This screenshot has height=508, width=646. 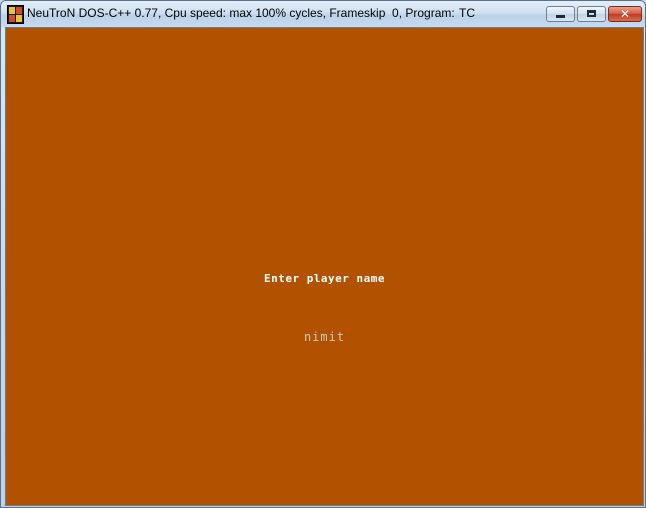 What do you see at coordinates (324, 278) in the screenshot?
I see `player-name-prompt: Enter player name` at bounding box center [324, 278].